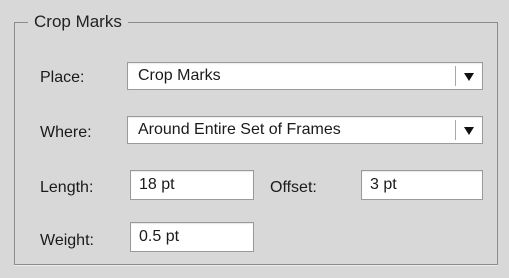 The width and height of the screenshot is (509, 278). Describe the element at coordinates (192, 237) in the screenshot. I see `weight-field: 0.5 pt` at that location.